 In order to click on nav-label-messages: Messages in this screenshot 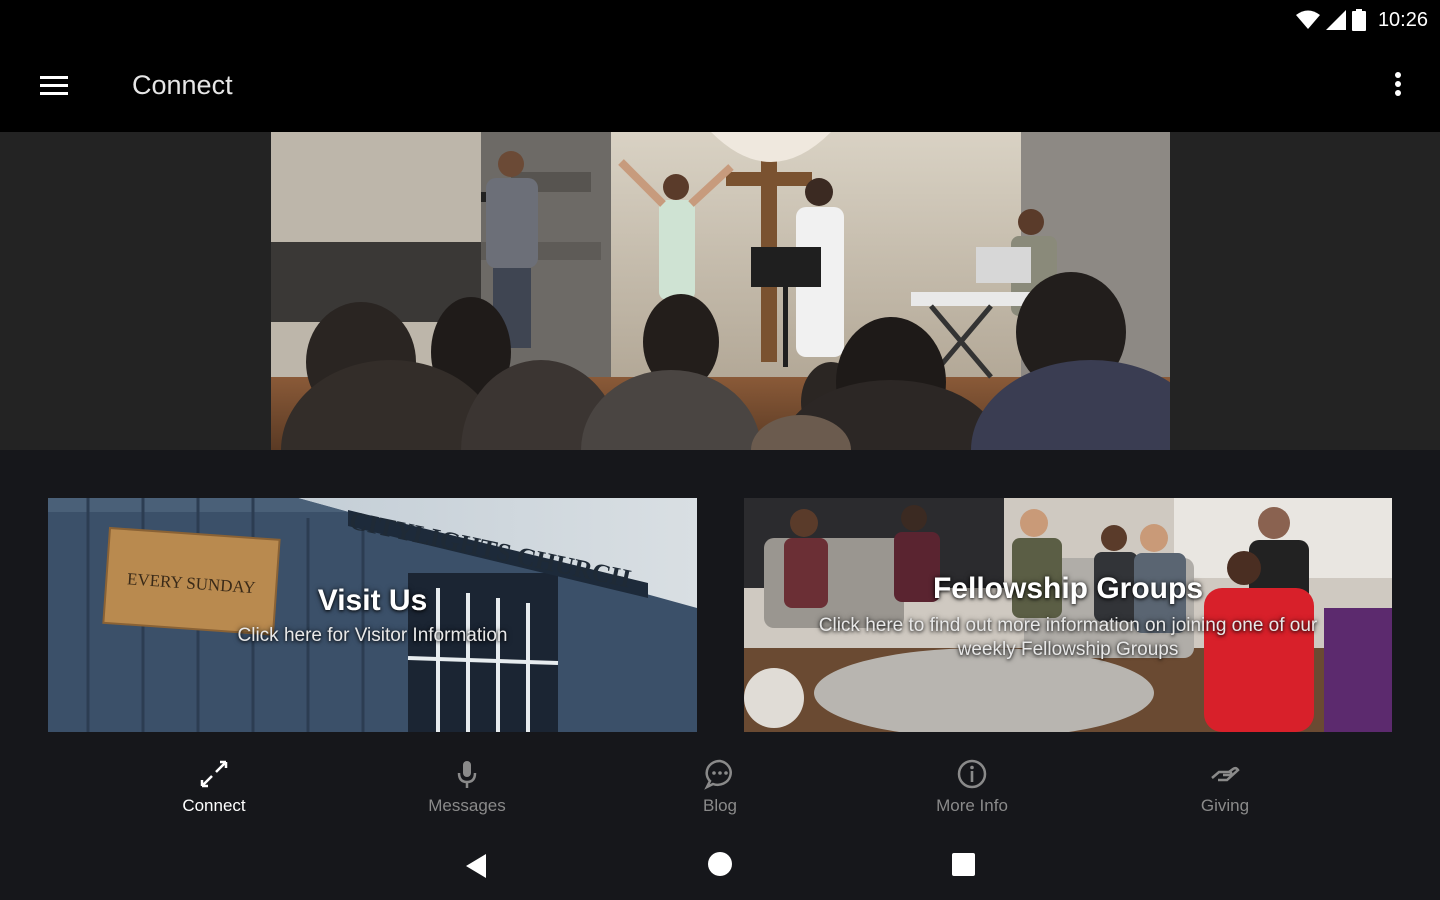, I will do `click(467, 805)`.